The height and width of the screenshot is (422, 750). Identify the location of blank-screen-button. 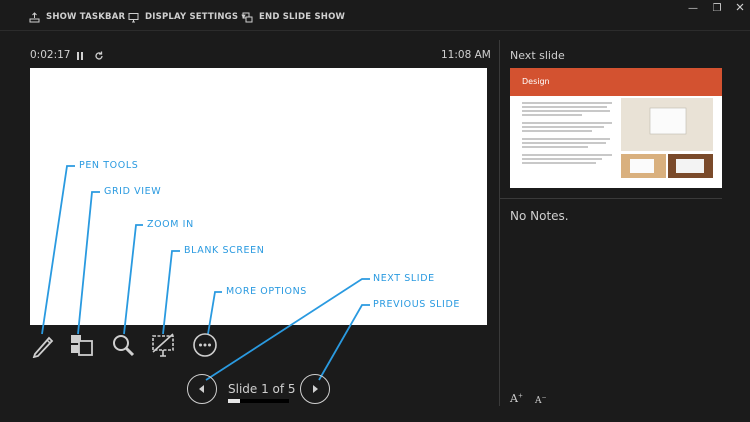
(163, 345).